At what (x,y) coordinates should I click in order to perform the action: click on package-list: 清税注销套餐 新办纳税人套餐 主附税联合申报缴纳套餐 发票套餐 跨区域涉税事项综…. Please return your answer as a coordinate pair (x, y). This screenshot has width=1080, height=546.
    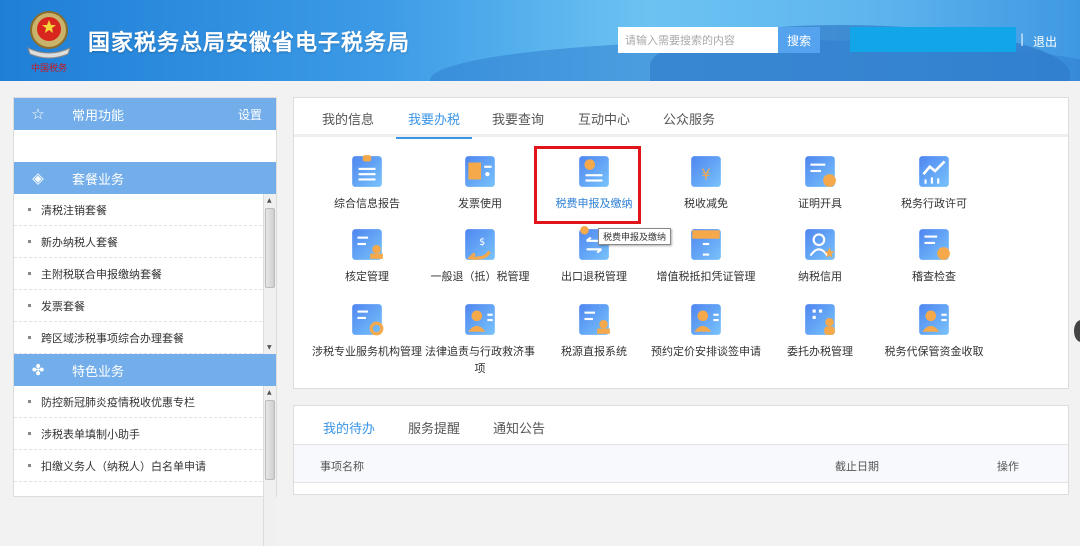
    Looking at the image, I should click on (145, 274).